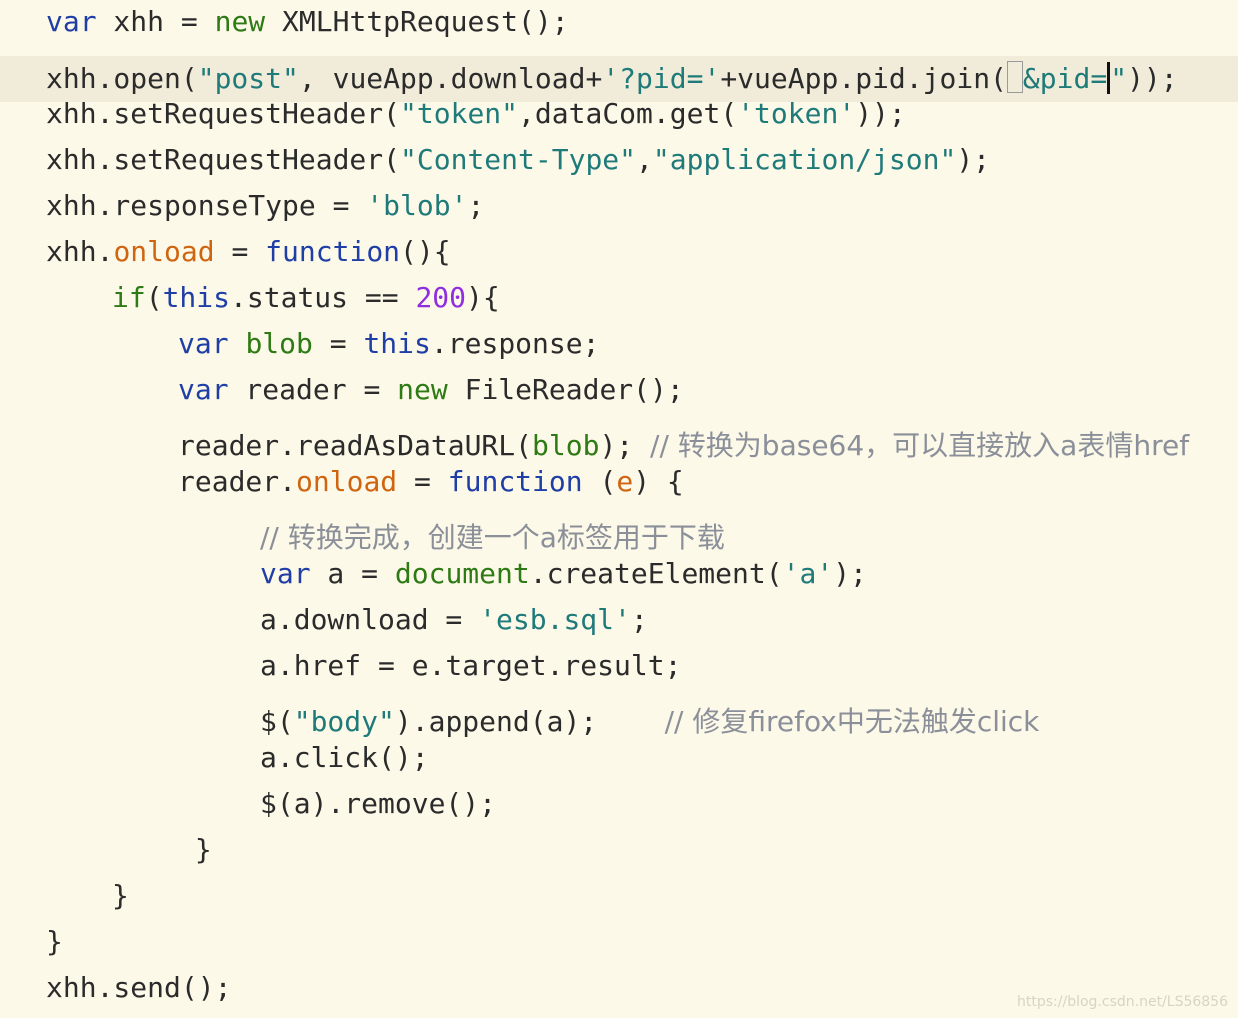  What do you see at coordinates (206, 205) in the screenshot?
I see `code-token: xhh.responseType =` at bounding box center [206, 205].